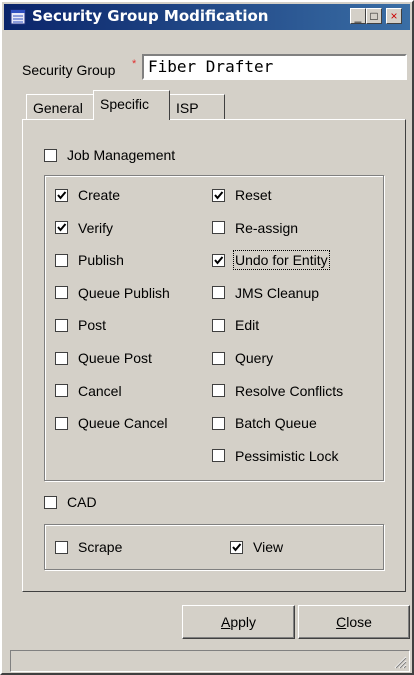 The width and height of the screenshot is (414, 675). Describe the element at coordinates (267, 227) in the screenshot. I see `re-assign-label: Re-assign` at that location.